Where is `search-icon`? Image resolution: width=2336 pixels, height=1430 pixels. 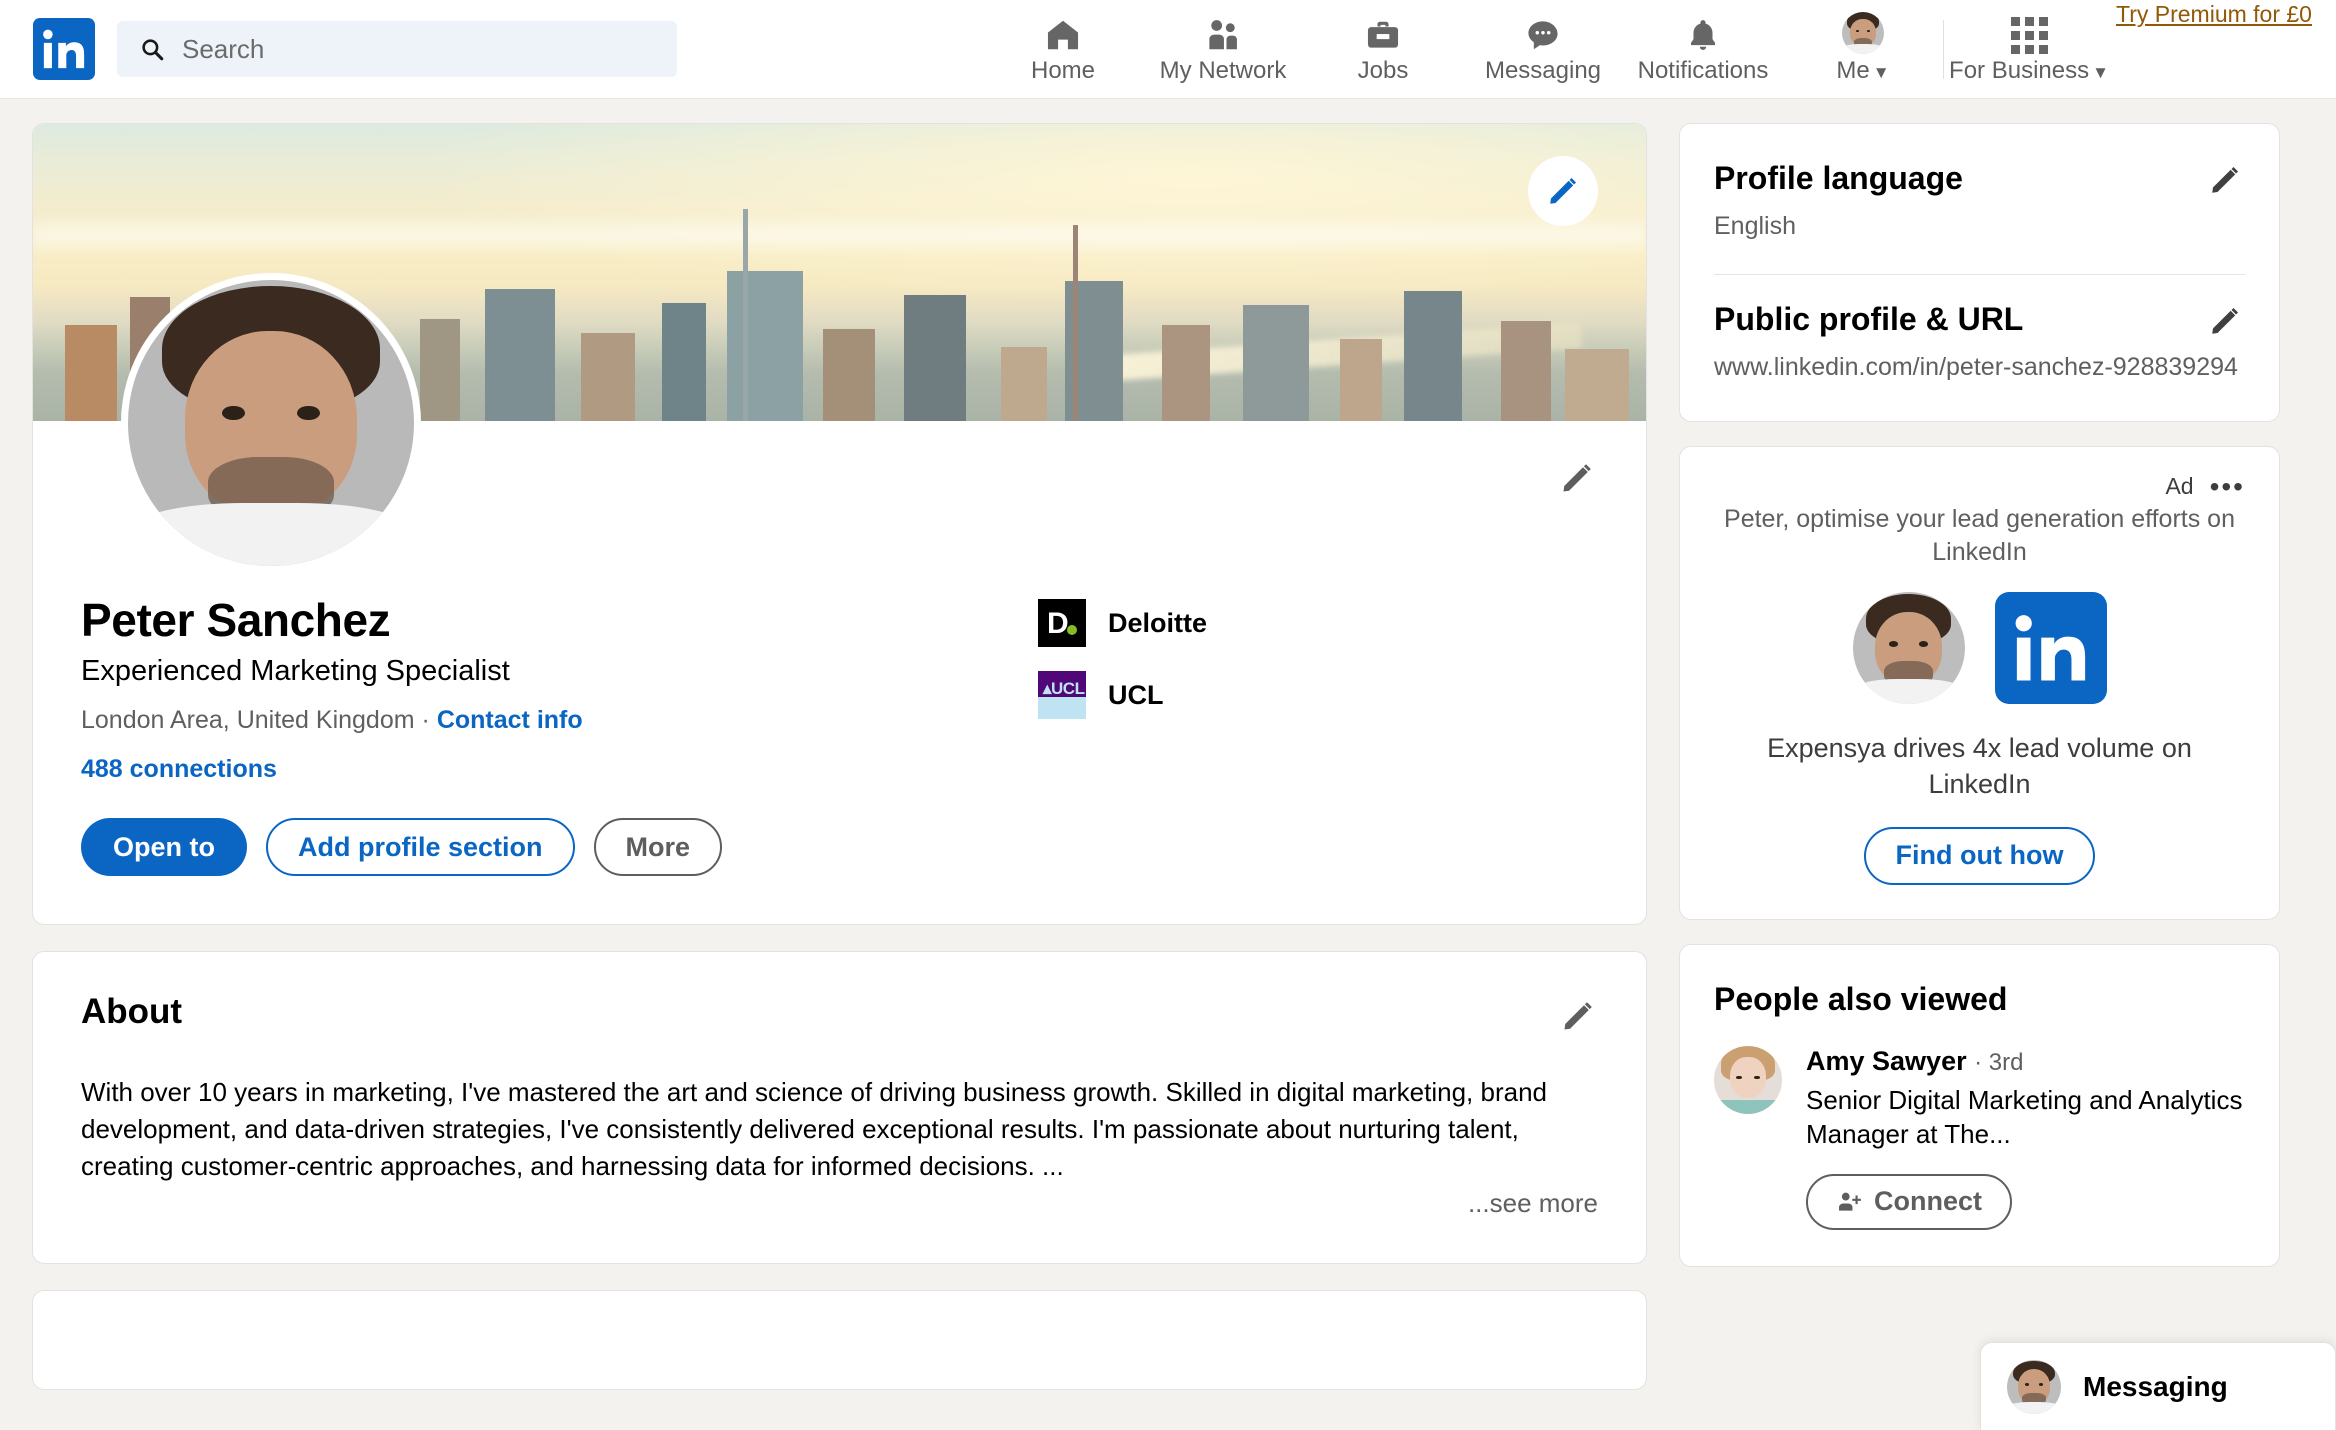 search-icon is located at coordinates (153, 50).